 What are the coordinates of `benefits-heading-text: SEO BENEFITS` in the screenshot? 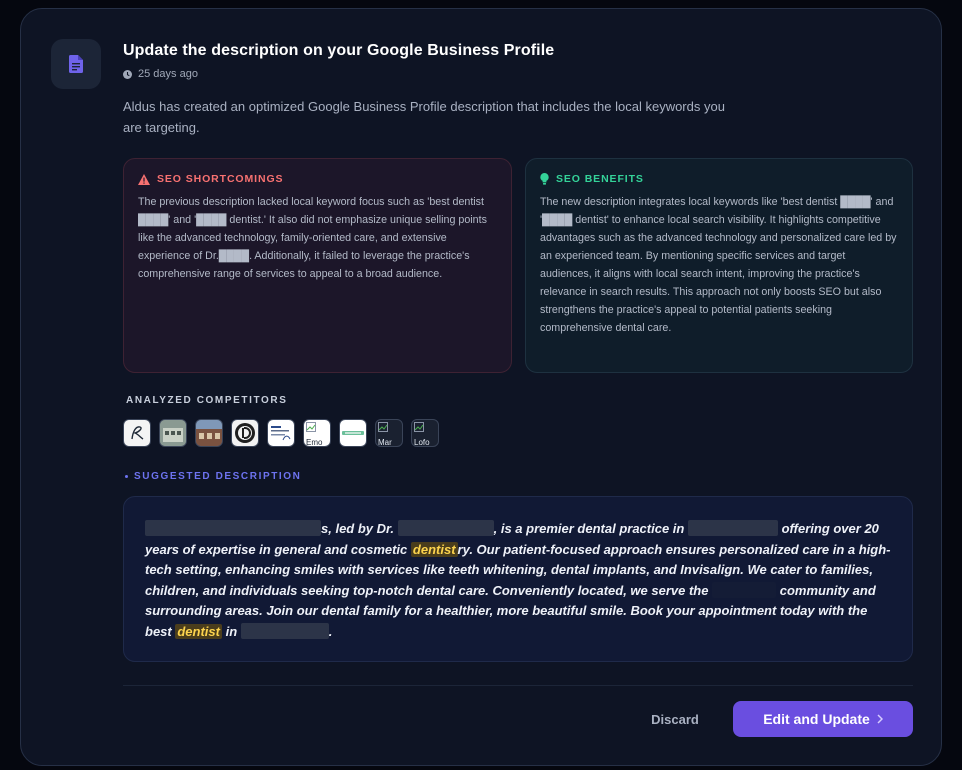 It's located at (600, 179).